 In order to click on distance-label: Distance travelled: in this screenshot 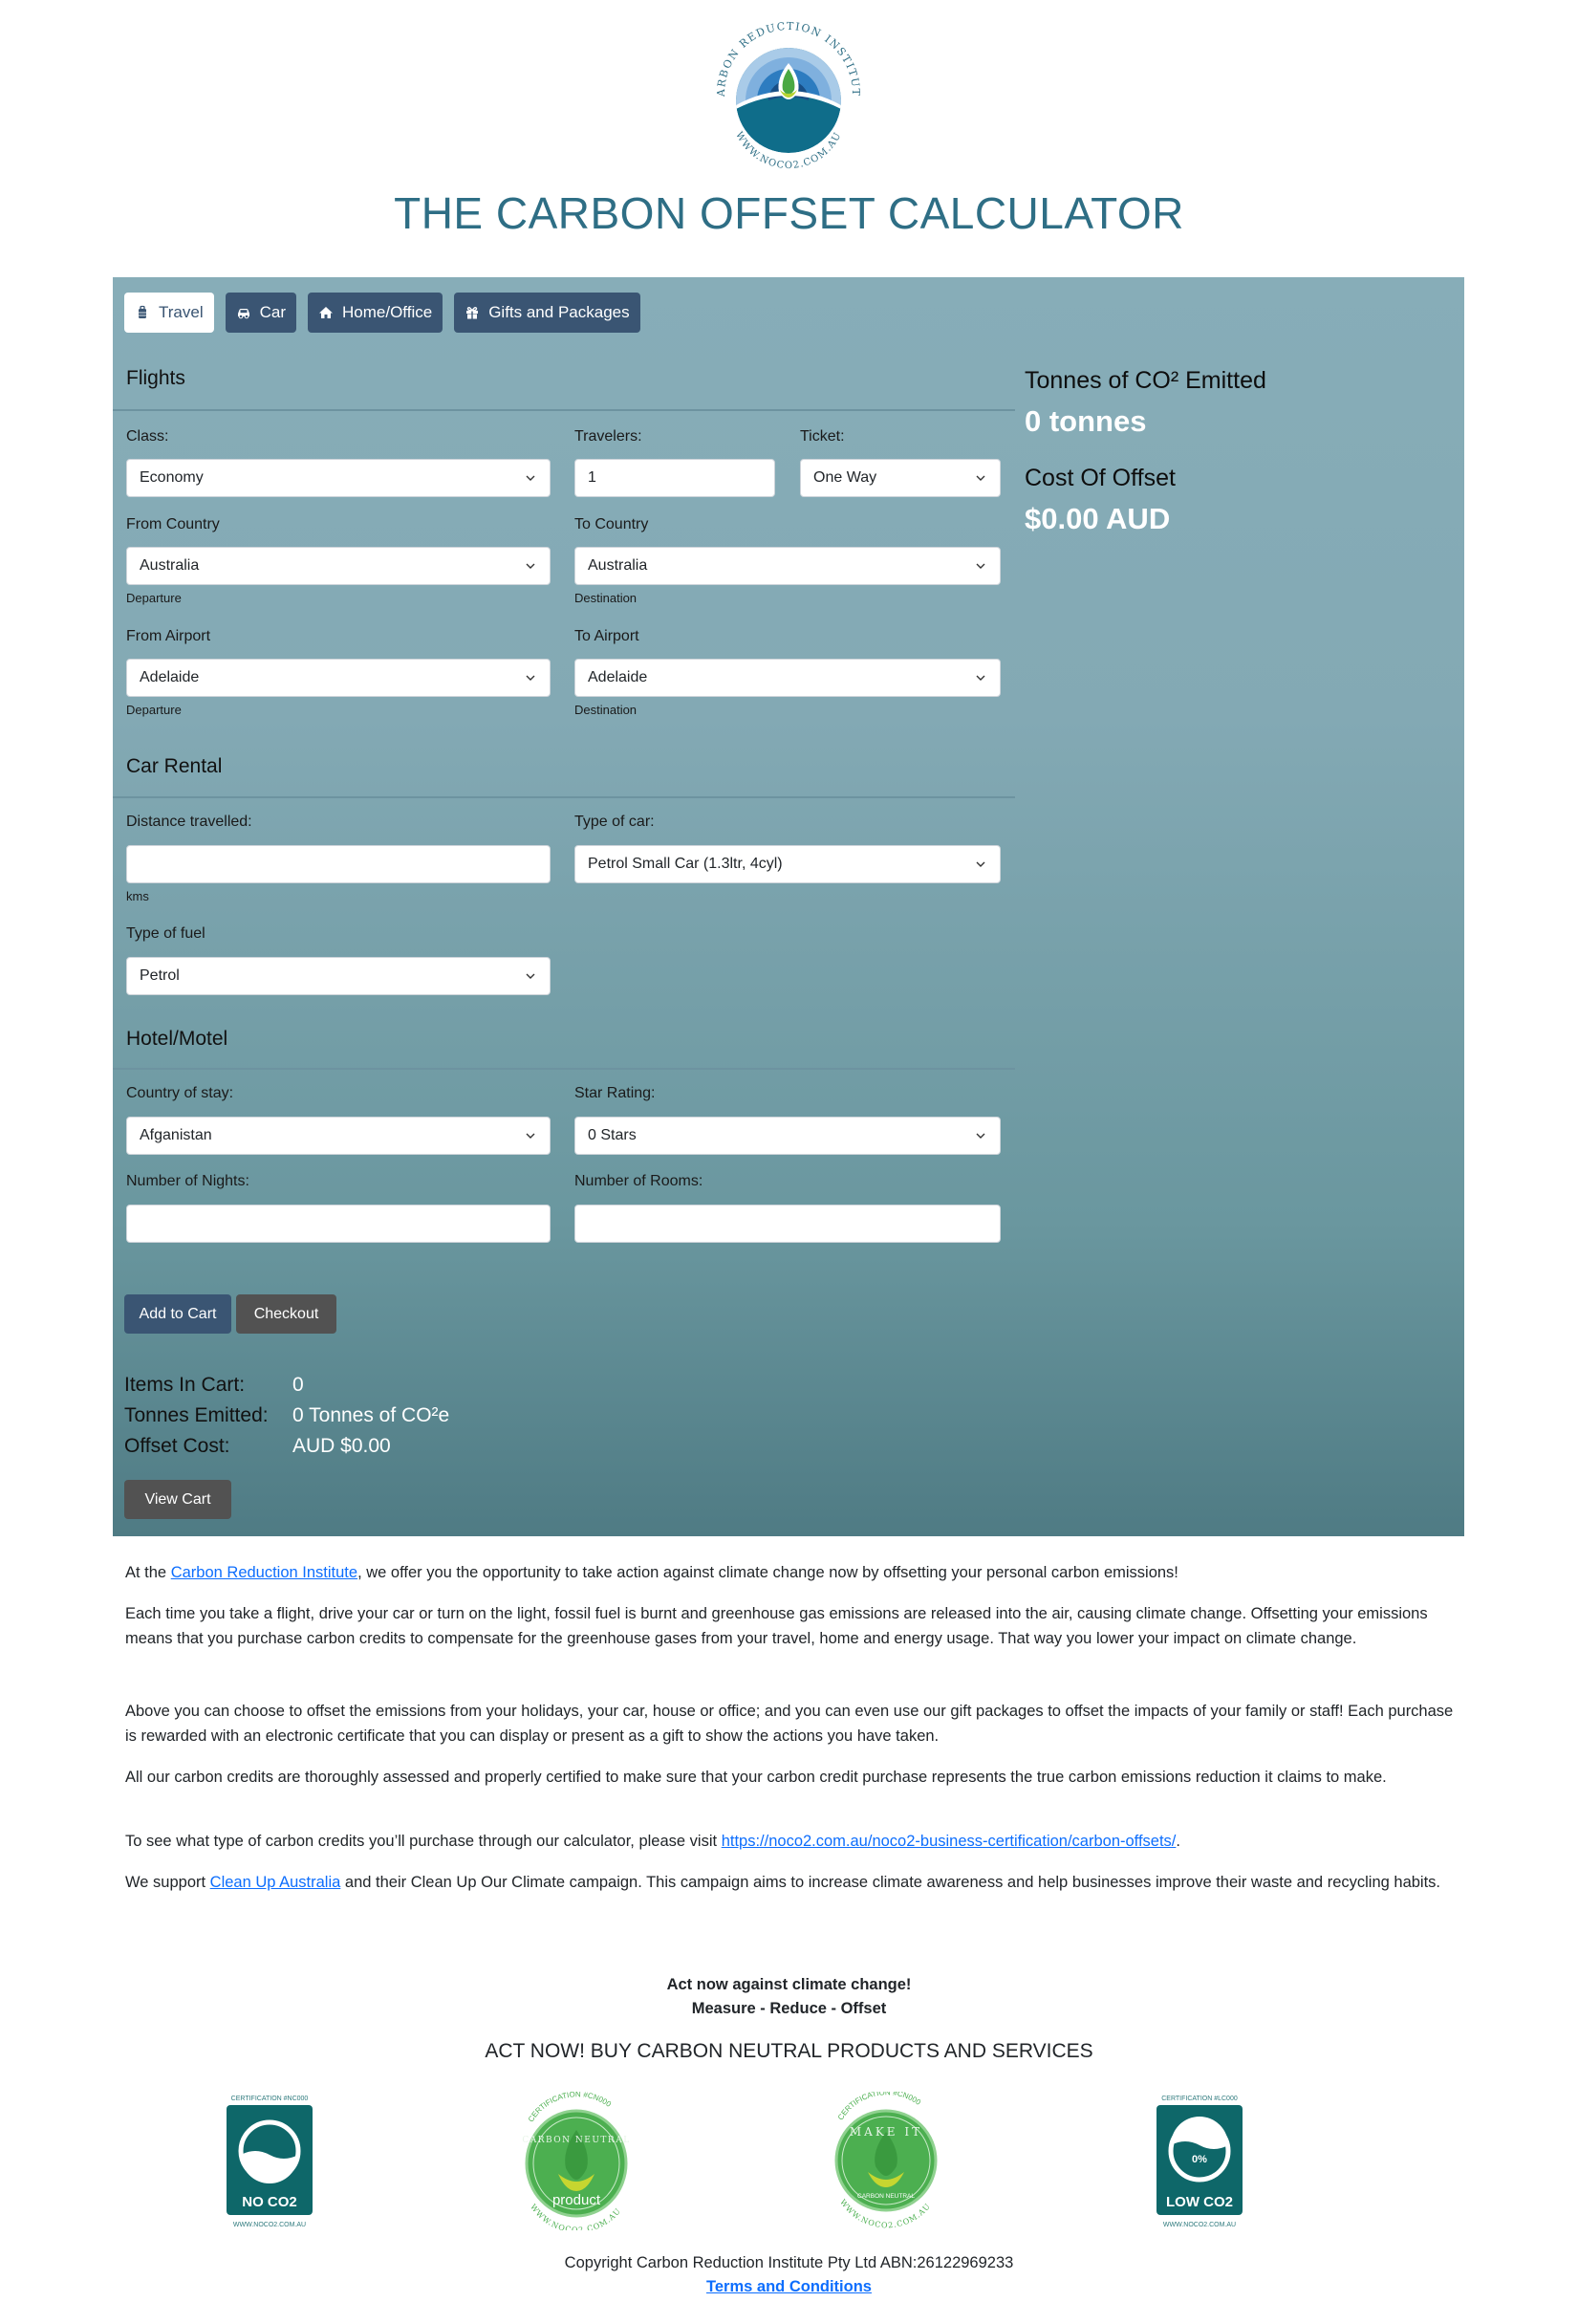, I will do `click(189, 822)`.